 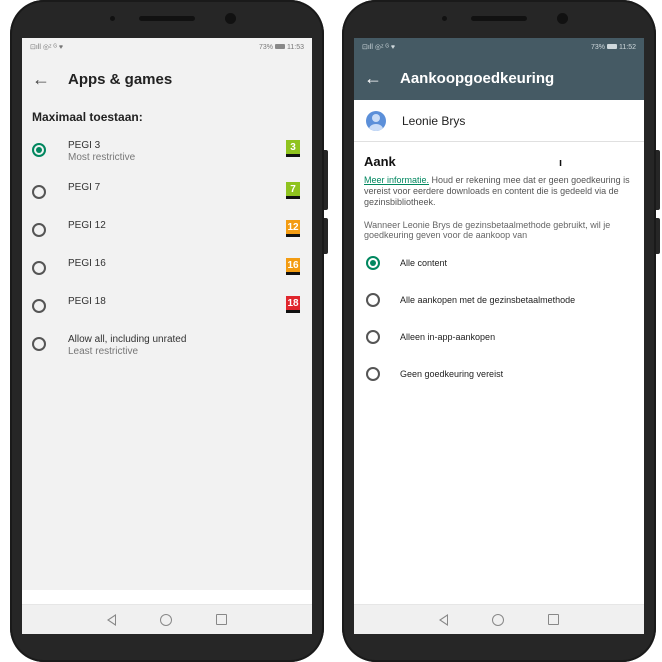 I want to click on section-heading: Aank ı, so click(x=499, y=161).